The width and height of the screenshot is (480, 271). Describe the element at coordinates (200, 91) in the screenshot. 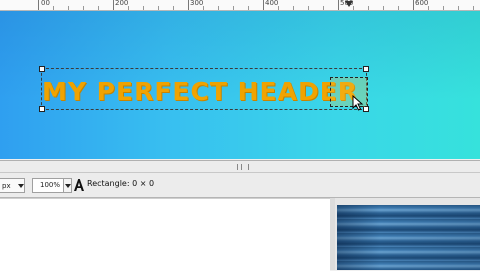

I see `header-text: MY PERFECT HEADER` at that location.